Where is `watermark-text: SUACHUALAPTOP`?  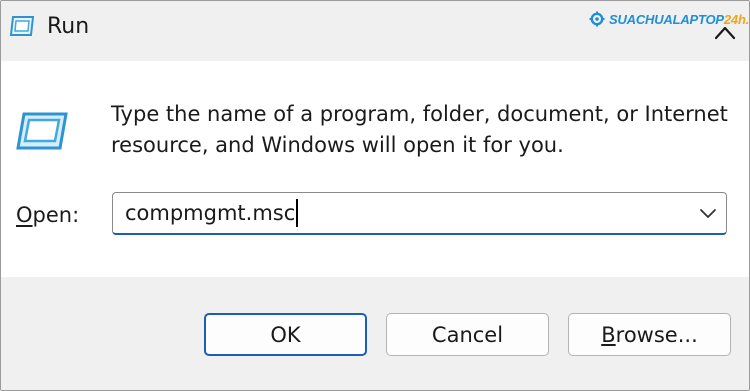
watermark-text: SUACHUALAPTOP is located at coordinates (666, 19).